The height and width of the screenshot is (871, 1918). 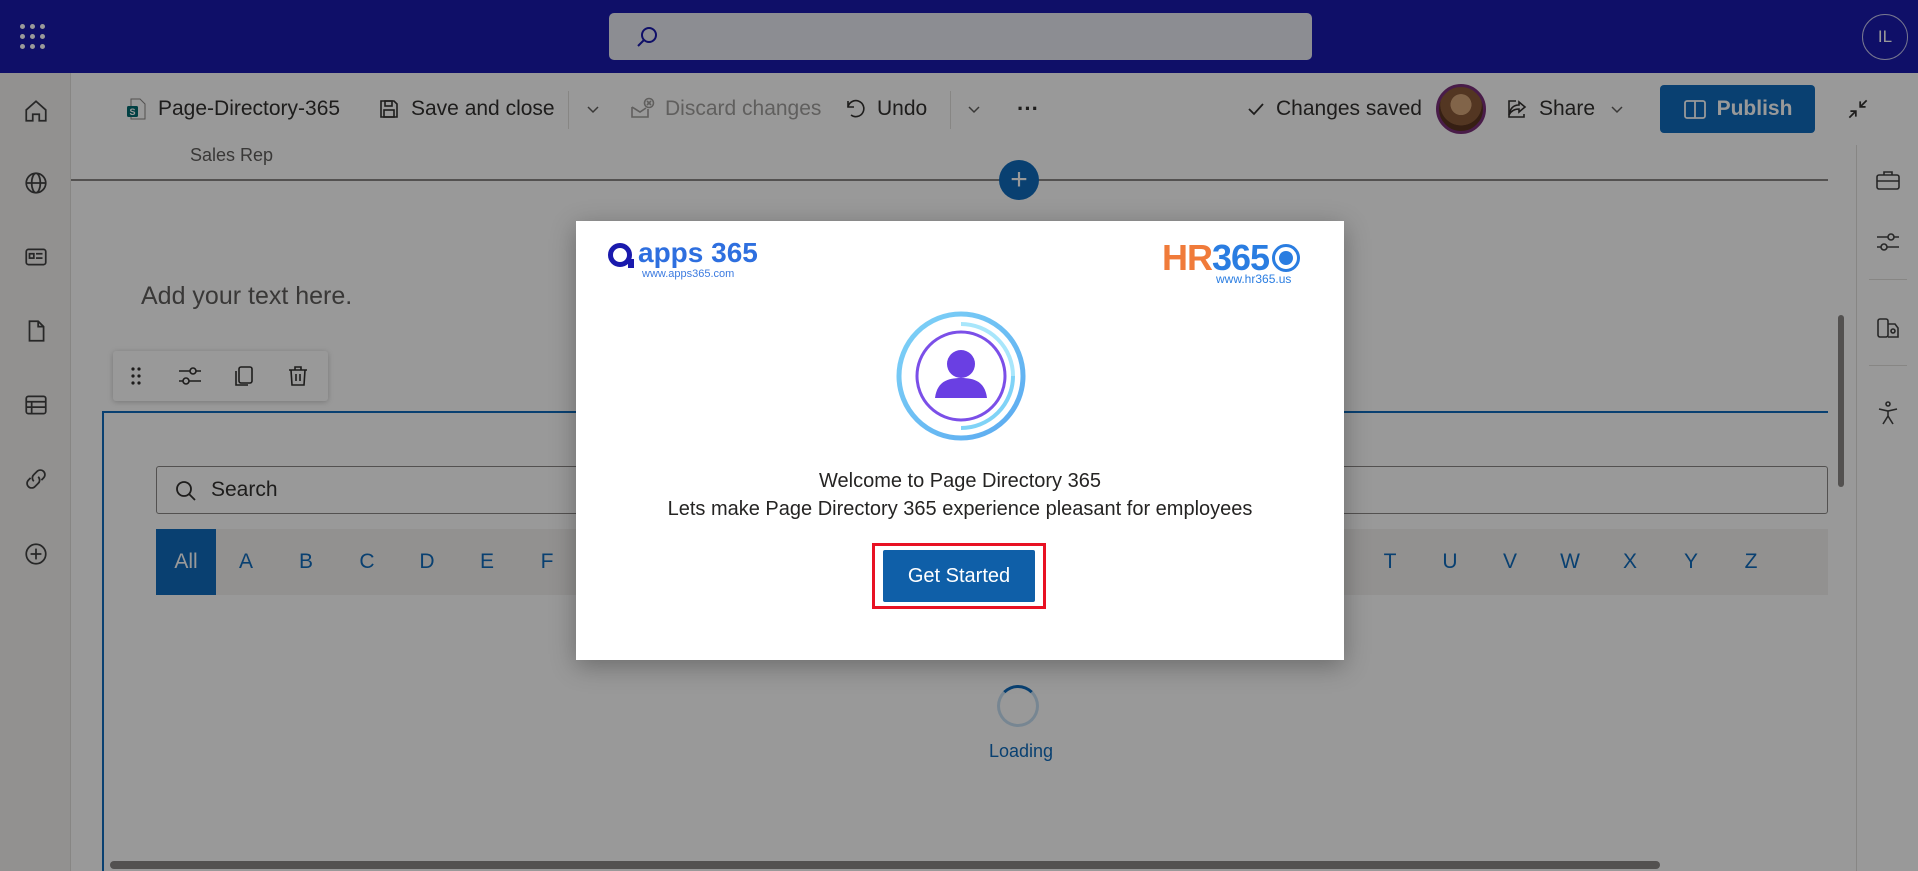 What do you see at coordinates (1254, 279) in the screenshot?
I see `hr365-url: www.hr365.us` at bounding box center [1254, 279].